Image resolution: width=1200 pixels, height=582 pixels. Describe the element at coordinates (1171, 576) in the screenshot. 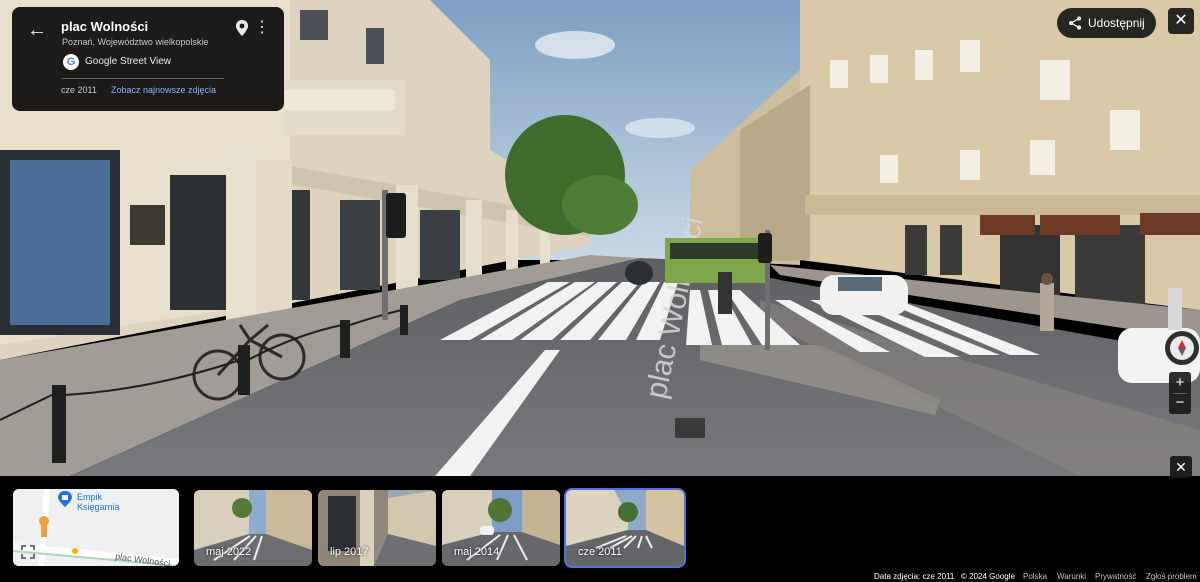

I see `footer-report: Zgłoś problem` at that location.